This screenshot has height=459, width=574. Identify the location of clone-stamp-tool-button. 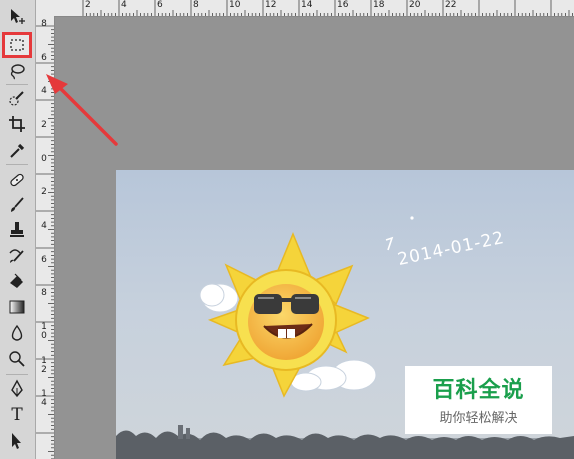
(17, 230).